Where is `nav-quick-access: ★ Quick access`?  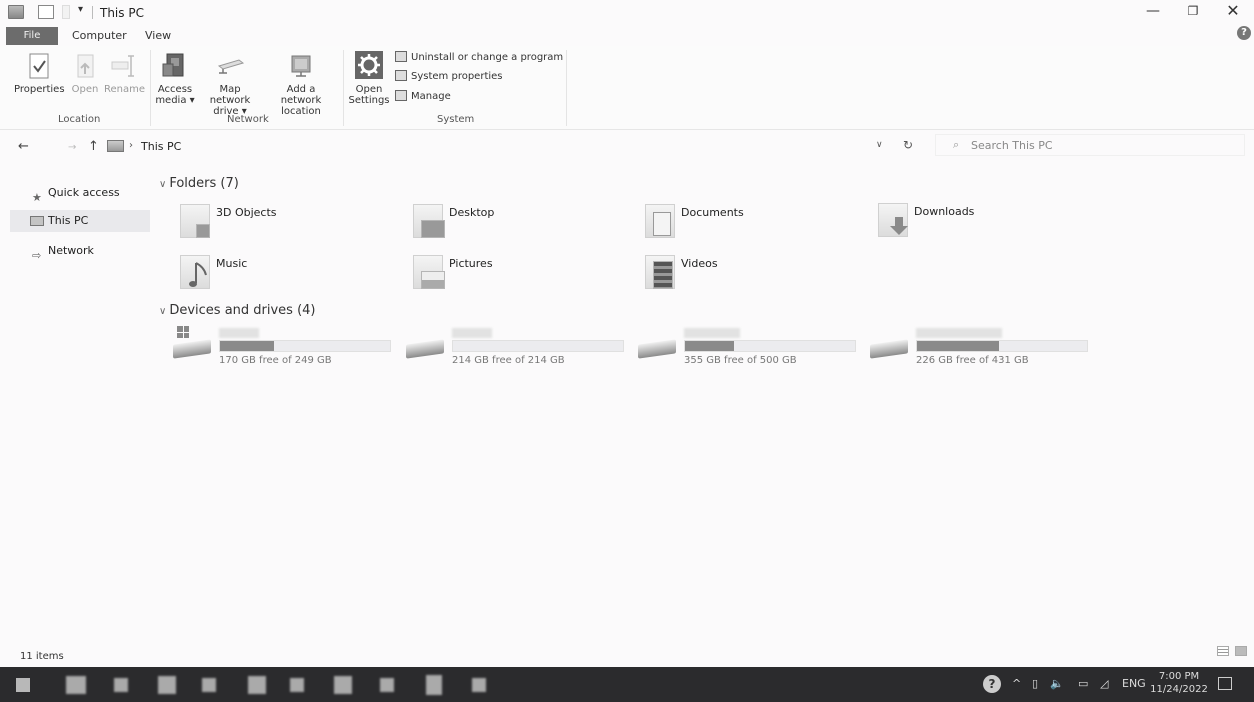
nav-quick-access: ★ Quick access is located at coordinates (80, 193).